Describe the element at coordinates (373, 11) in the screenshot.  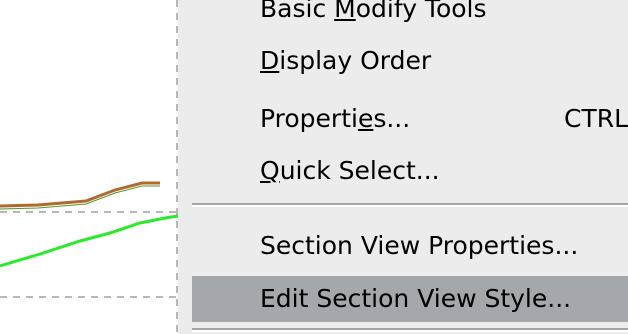
I see `menu-item-label: Basic Modify Tools` at that location.